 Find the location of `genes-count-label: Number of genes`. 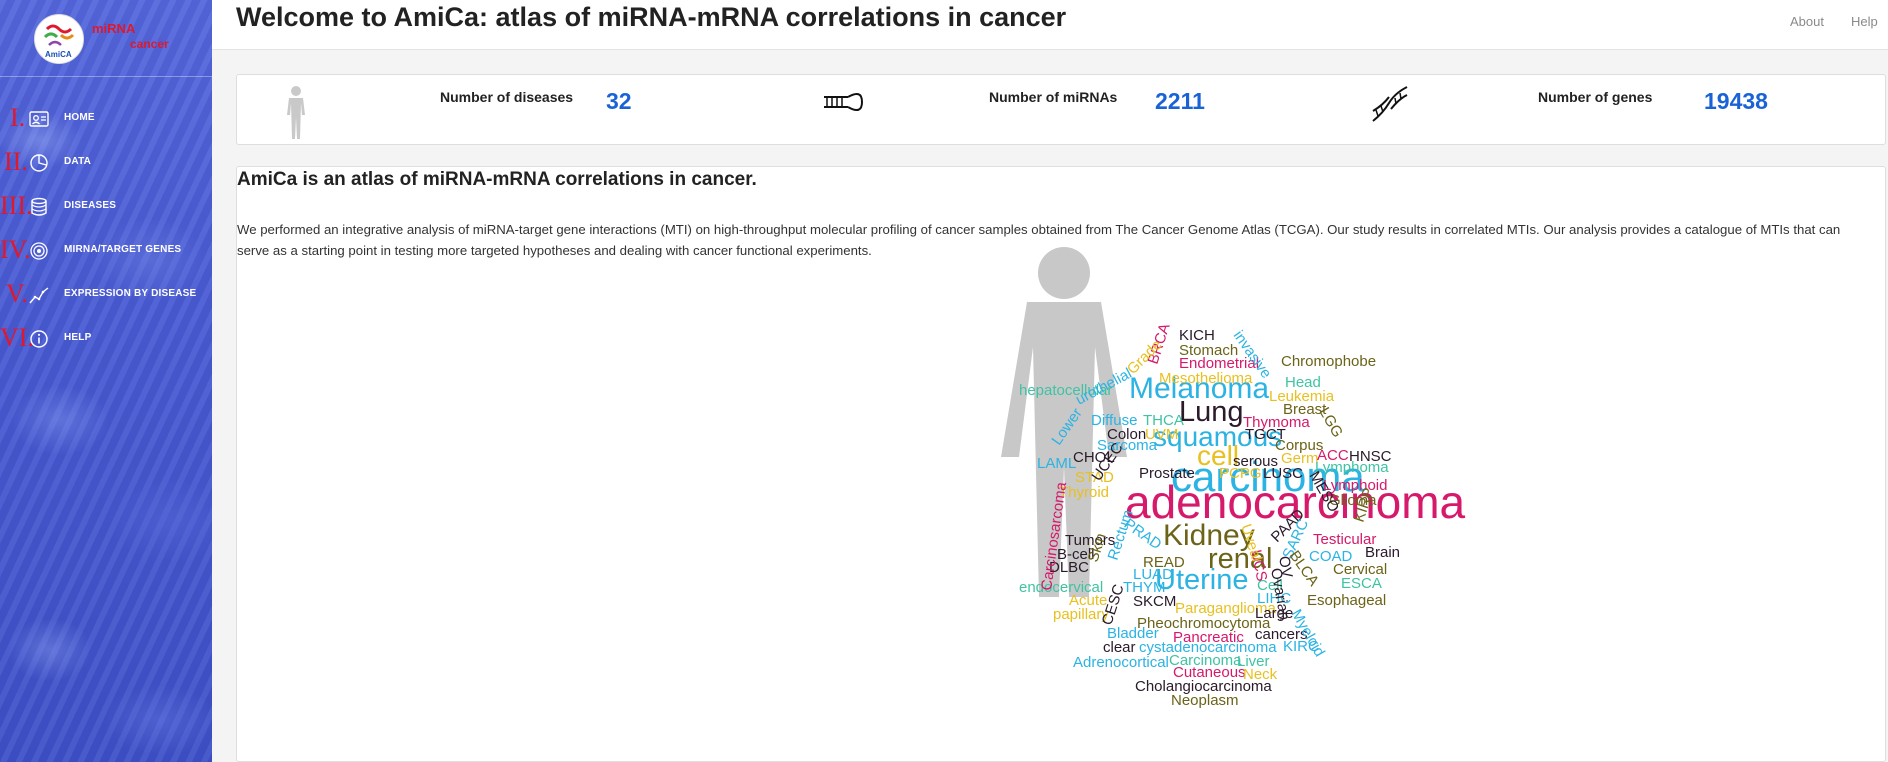

genes-count-label: Number of genes is located at coordinates (1595, 97).